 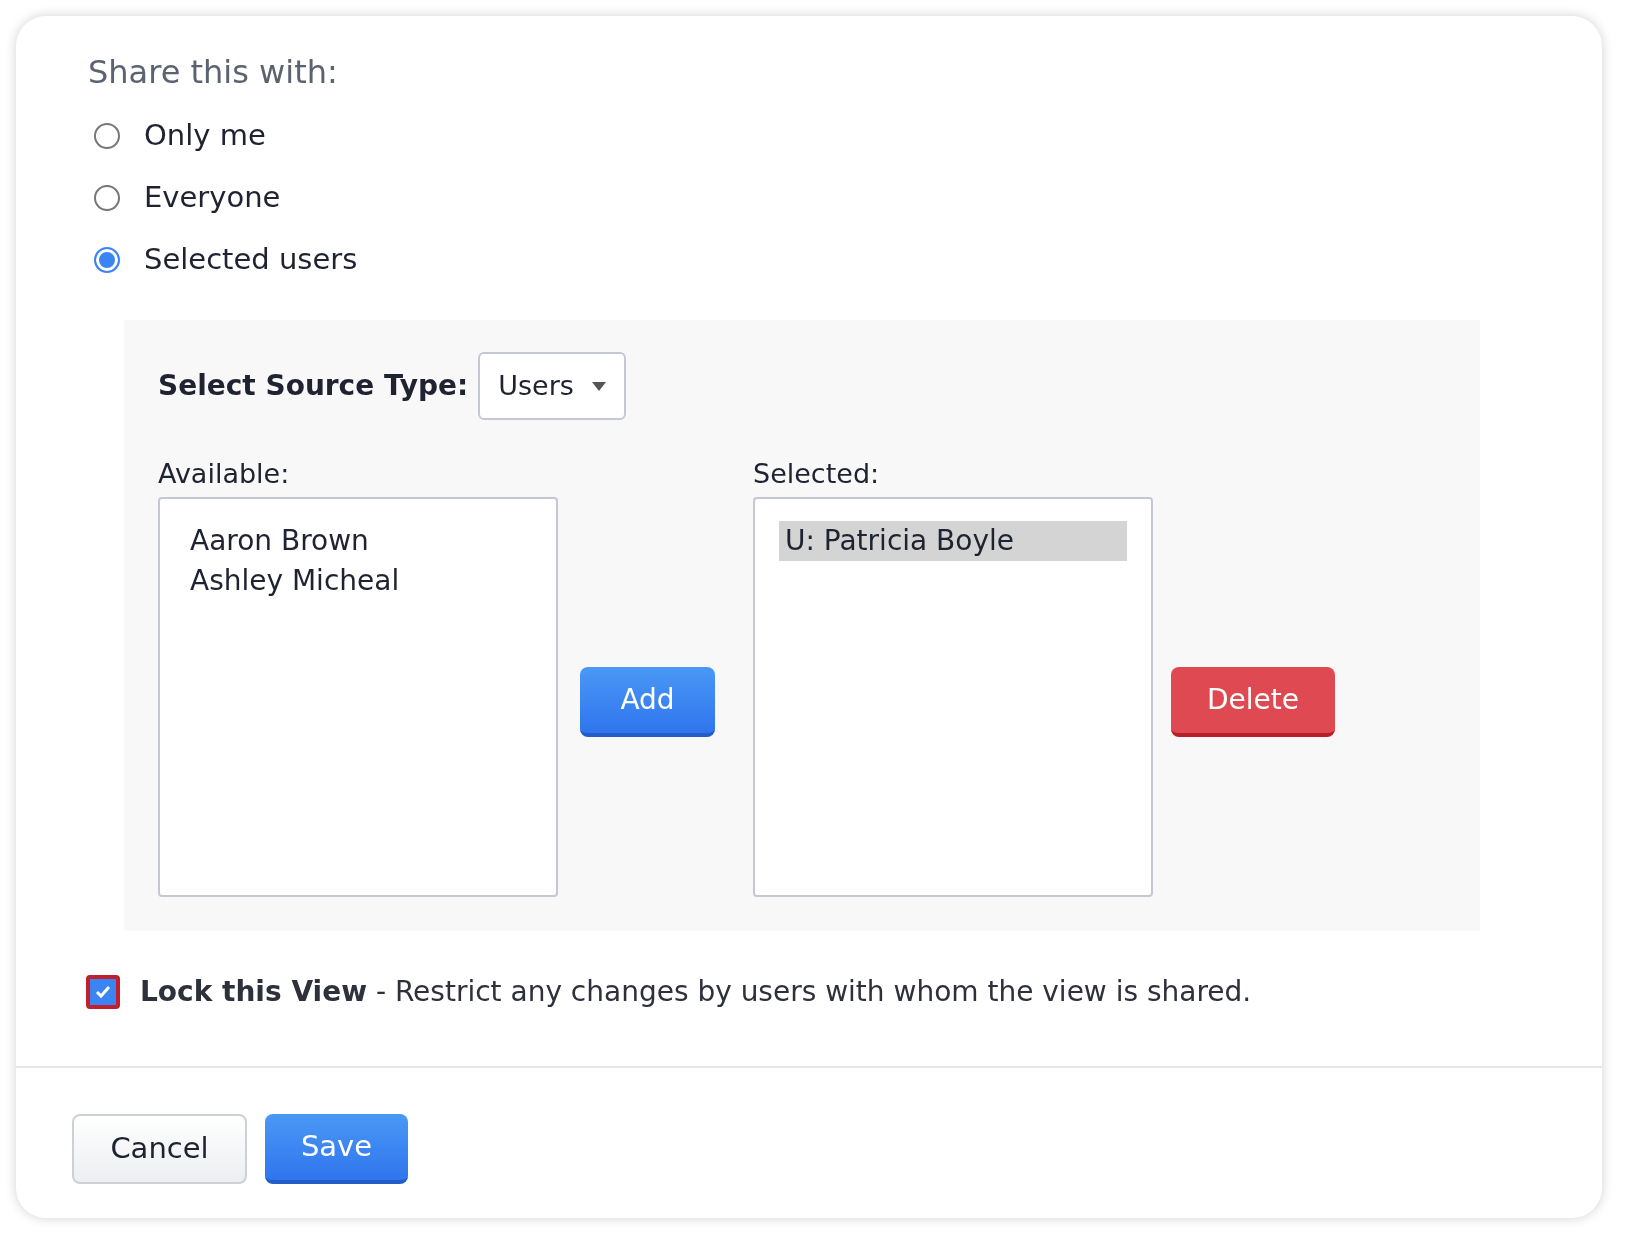 What do you see at coordinates (205, 136) in the screenshot?
I see `radio-label: Only me` at bounding box center [205, 136].